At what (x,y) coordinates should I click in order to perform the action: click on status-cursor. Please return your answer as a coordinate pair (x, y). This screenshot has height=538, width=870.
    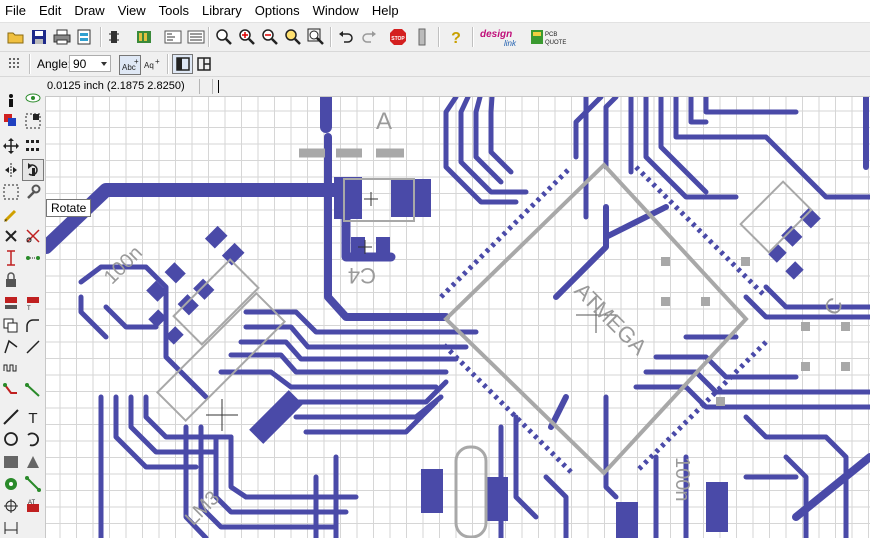
    Looking at the image, I should click on (218, 86).